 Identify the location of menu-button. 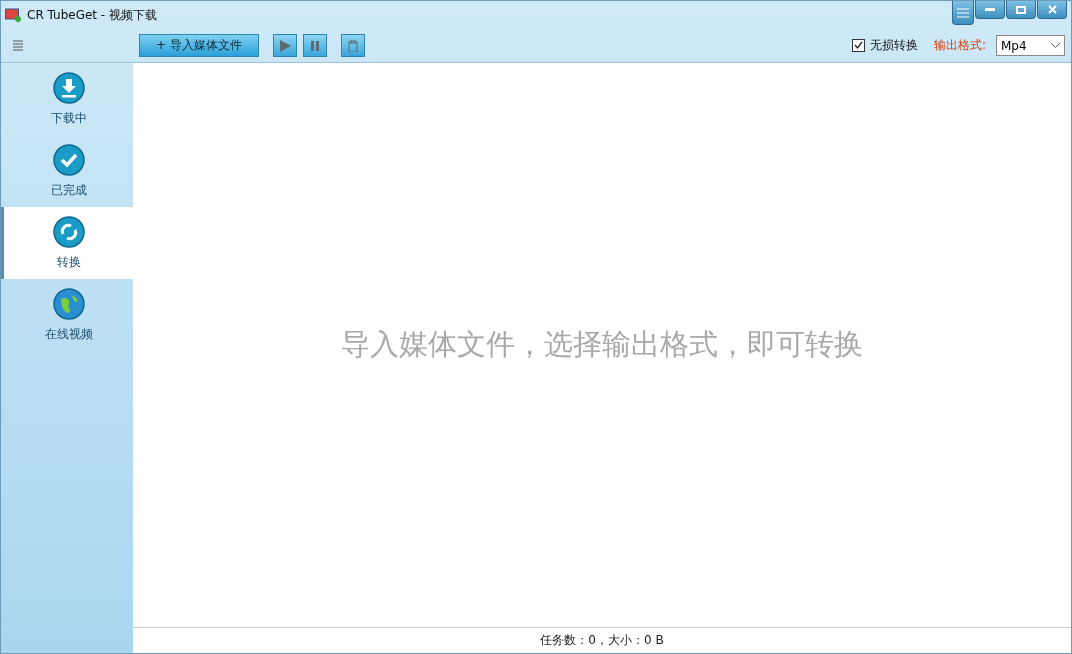
(963, 13).